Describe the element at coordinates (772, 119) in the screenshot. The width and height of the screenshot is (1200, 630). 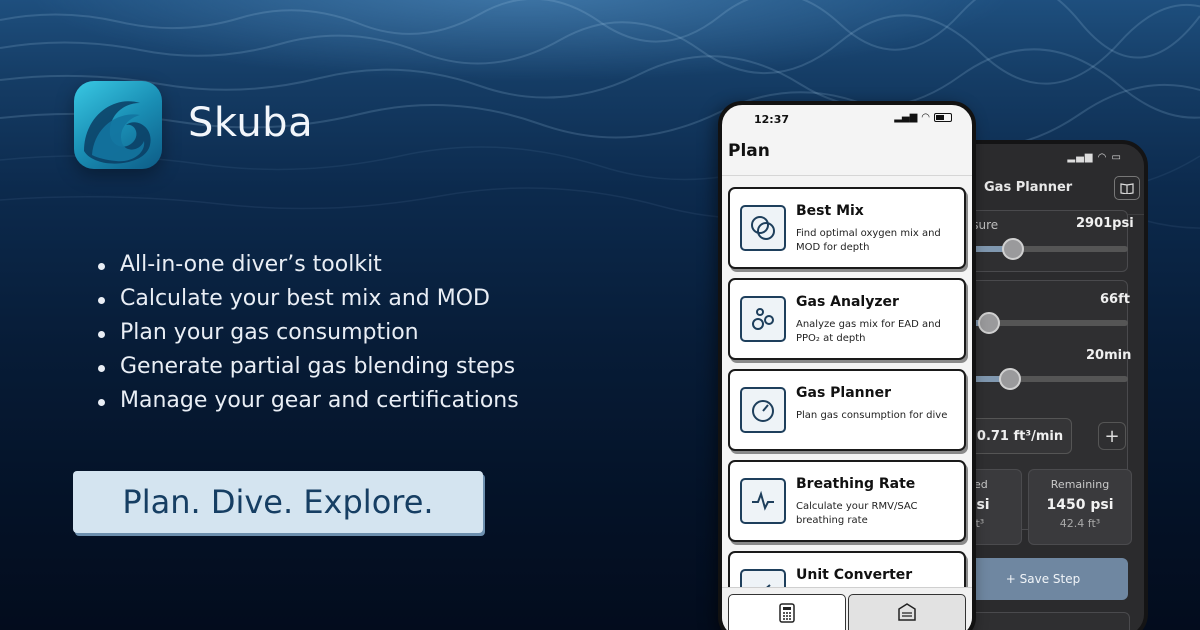
I see `status-time: 12:37` at that location.